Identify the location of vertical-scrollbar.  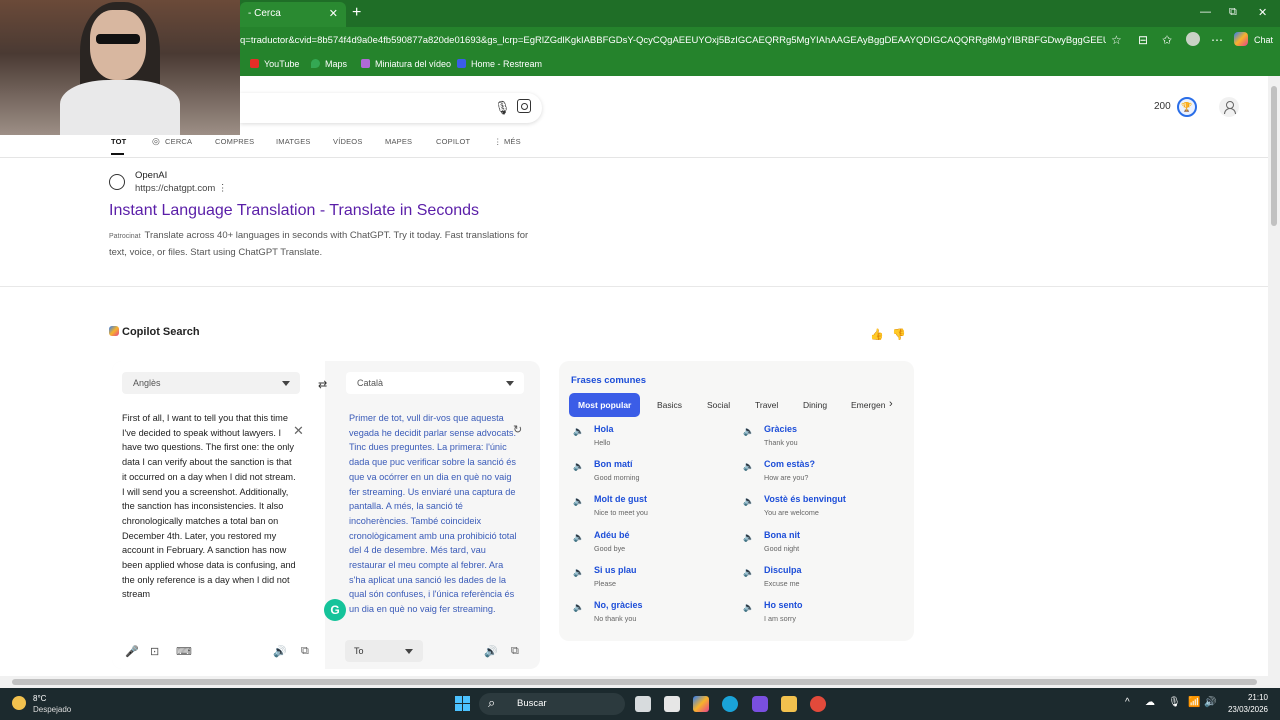
(1274, 376).